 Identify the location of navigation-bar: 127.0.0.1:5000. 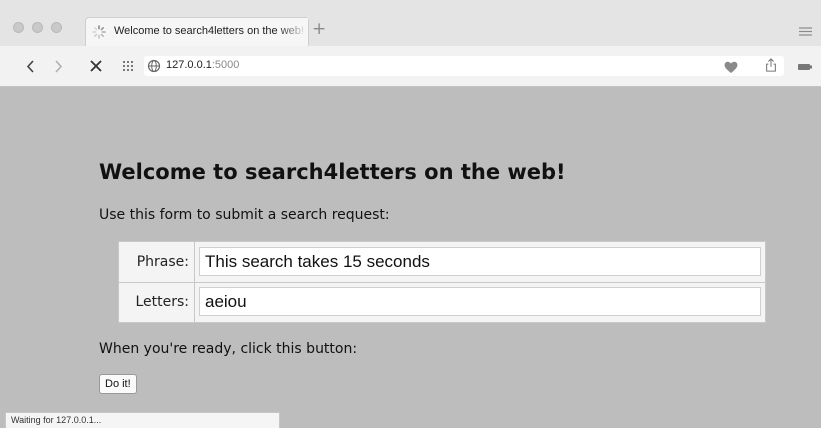
(410, 66).